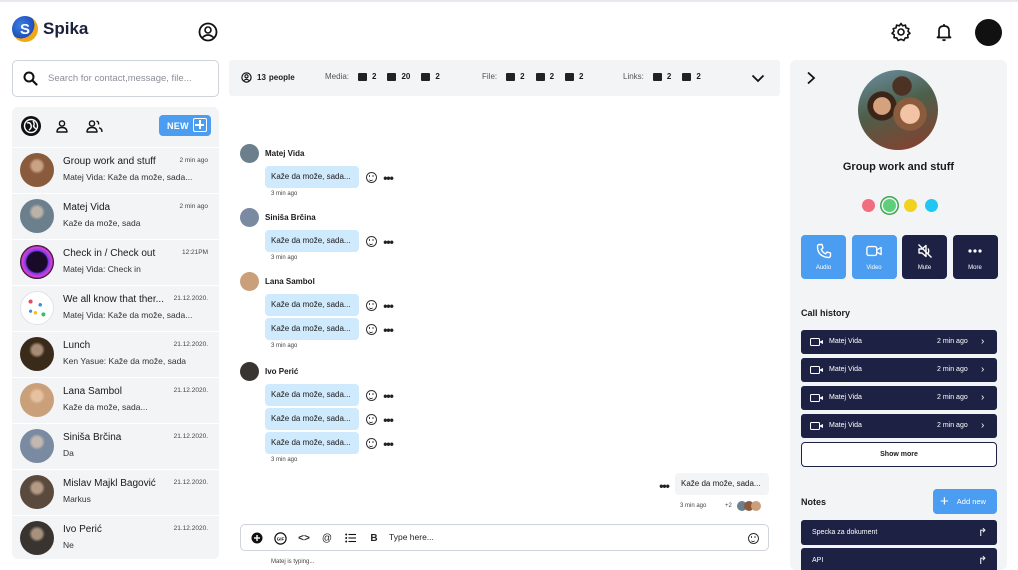 Image resolution: width=1018 pixels, height=570 pixels. I want to click on chat-name: Mislav Majkl Bagović, so click(109, 483).